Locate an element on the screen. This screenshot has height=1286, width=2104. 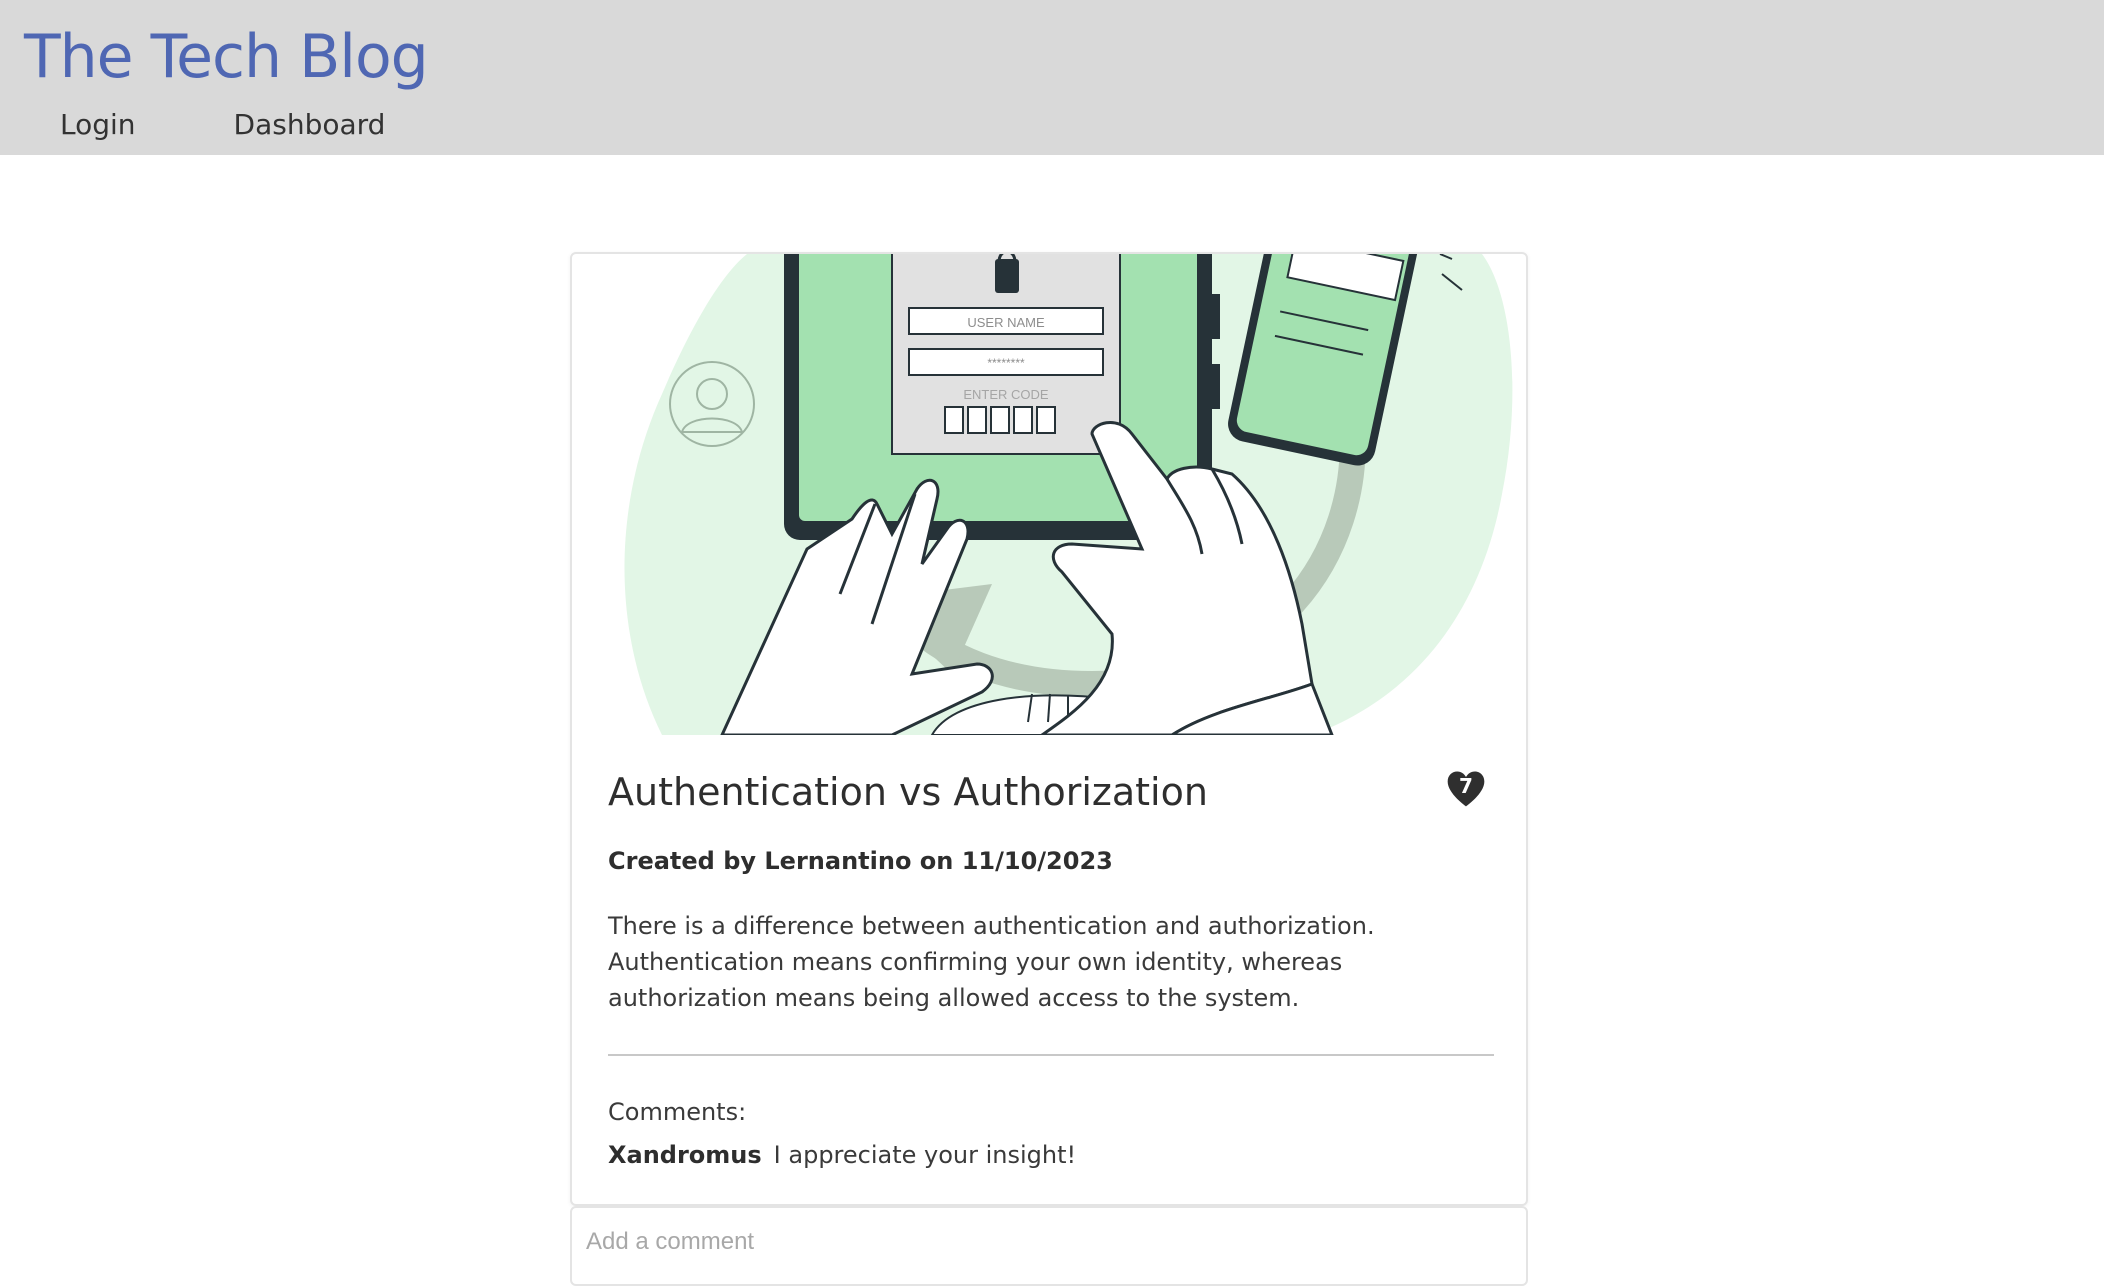
comment-form is located at coordinates (1049, 1246).